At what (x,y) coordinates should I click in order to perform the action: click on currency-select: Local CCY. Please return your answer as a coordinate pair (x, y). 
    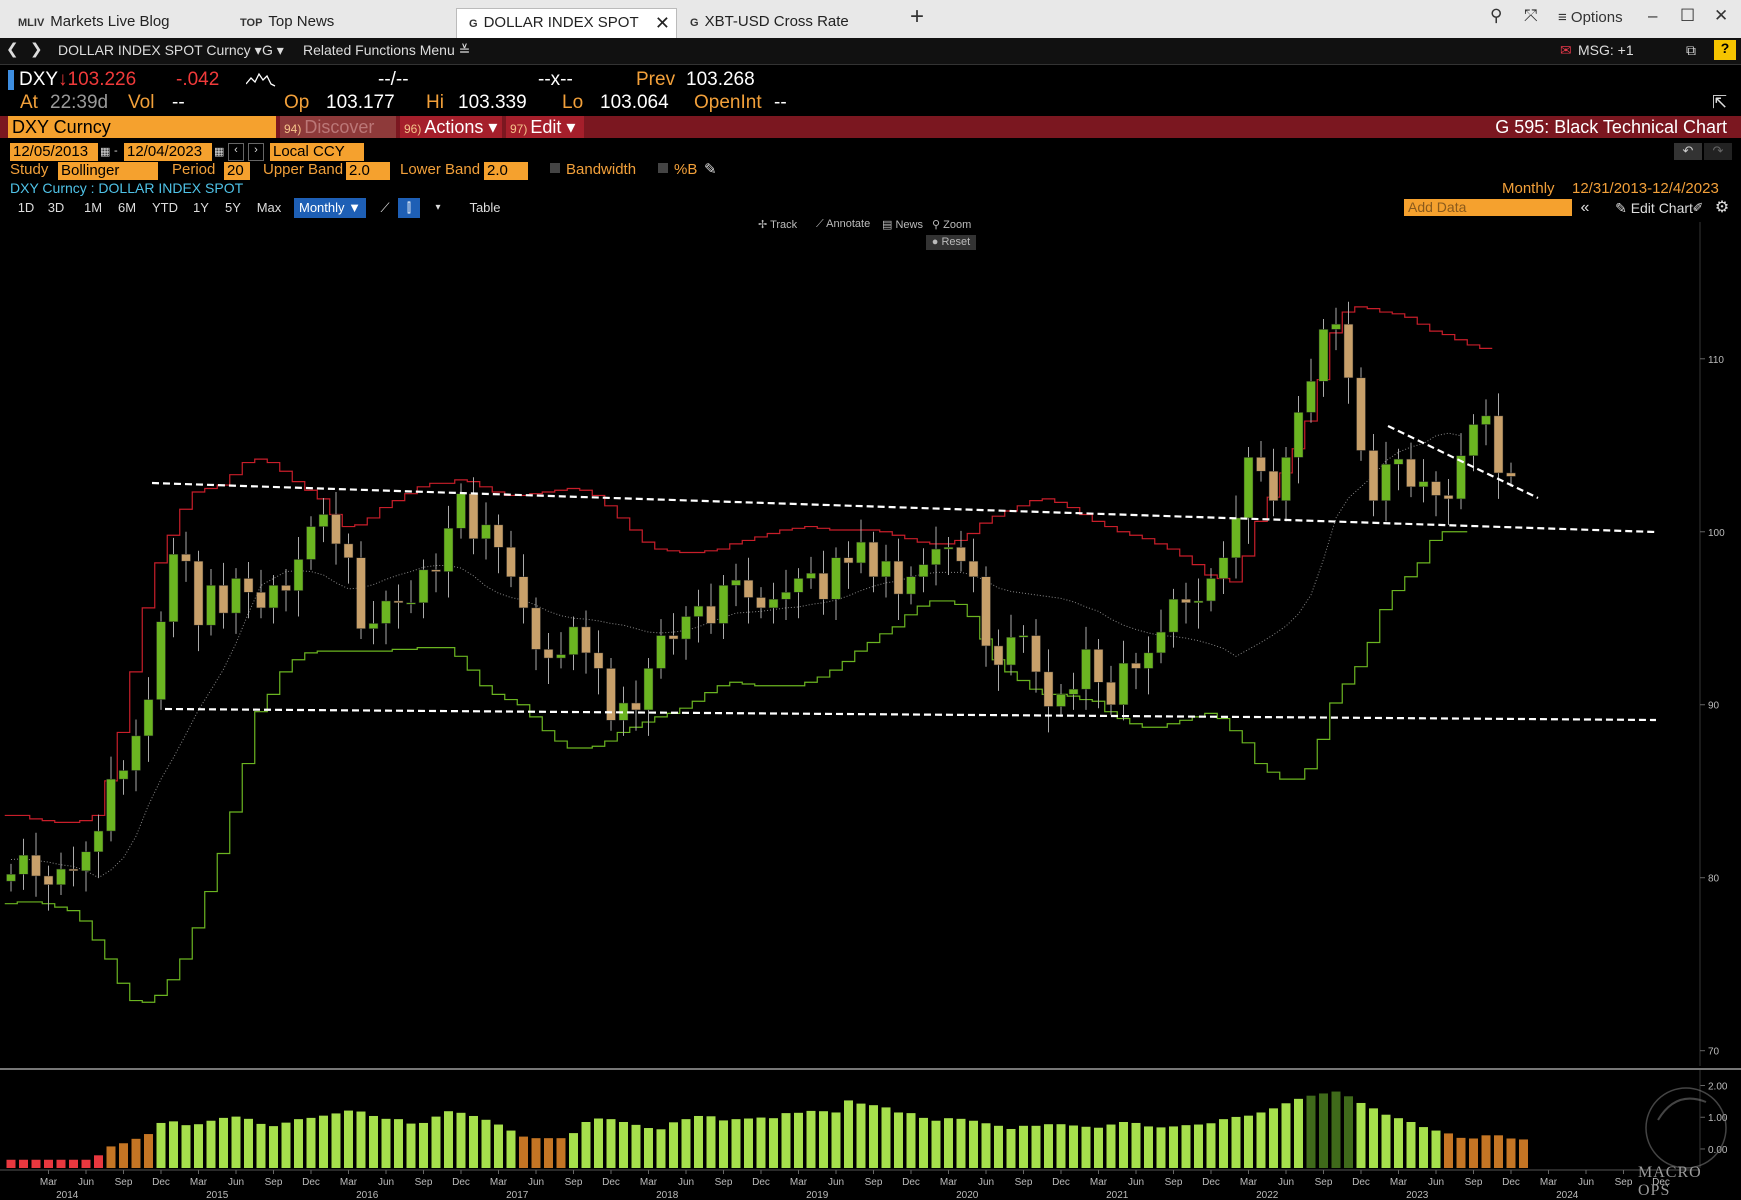
    Looking at the image, I should click on (317, 152).